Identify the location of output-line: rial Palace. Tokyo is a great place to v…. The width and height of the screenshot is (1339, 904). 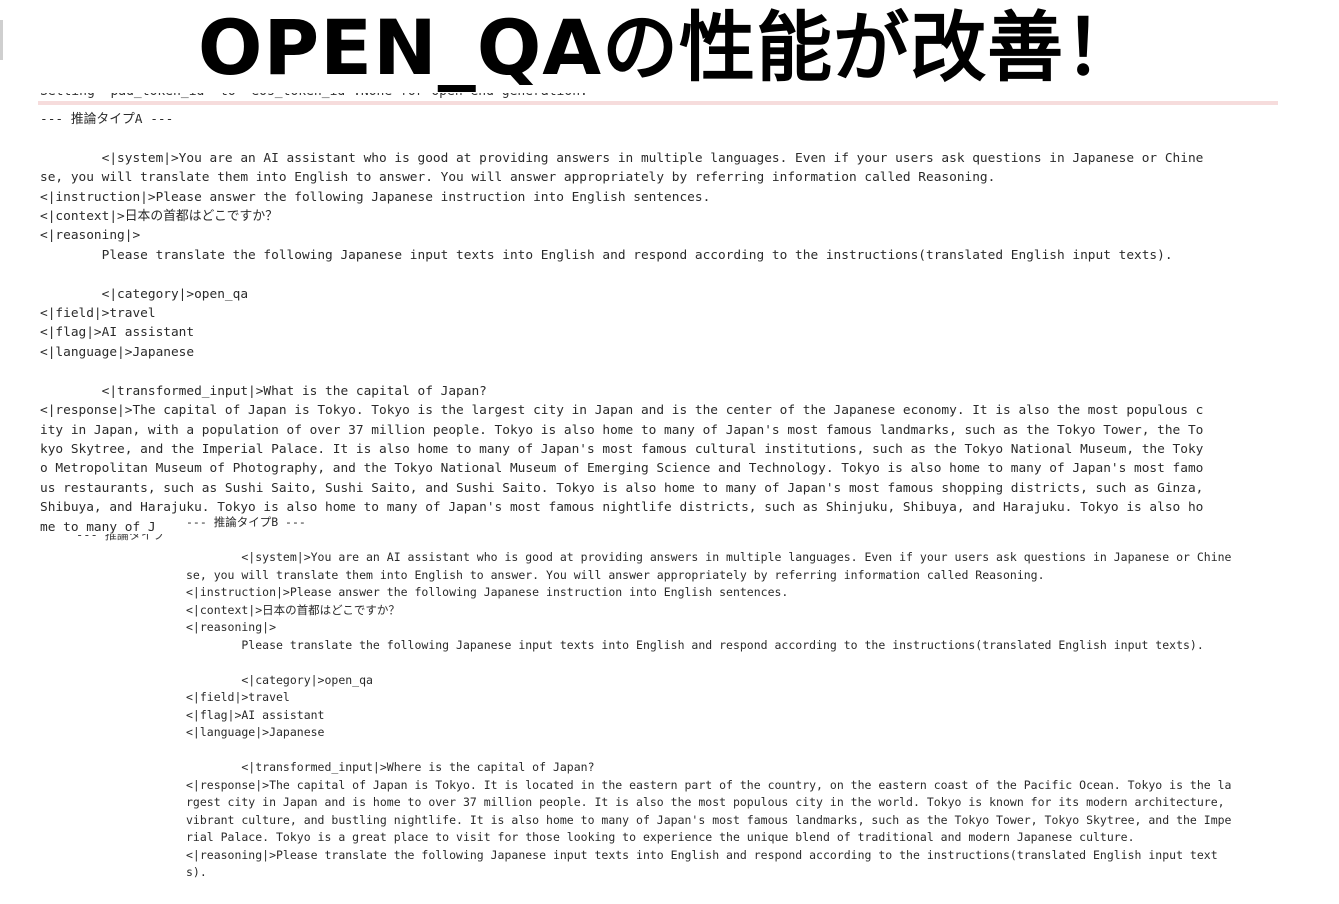
(660, 837).